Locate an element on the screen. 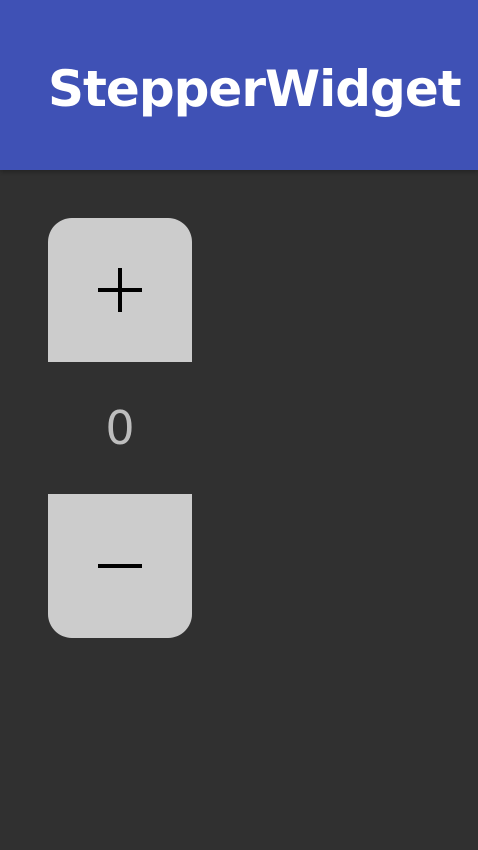 The image size is (478, 850). app-bar-title: StepperWidget is located at coordinates (255, 89).